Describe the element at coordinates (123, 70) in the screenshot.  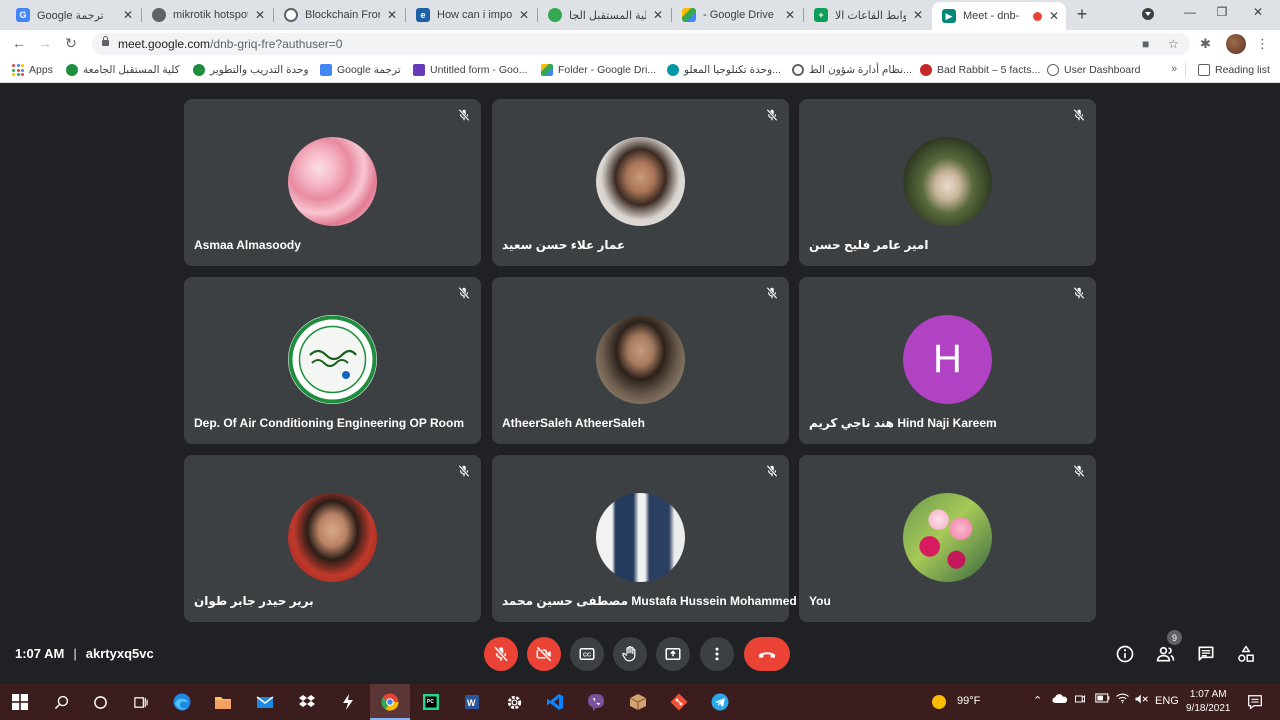
I see `bookmark-college: كلية المستقبل الجامعة` at that location.